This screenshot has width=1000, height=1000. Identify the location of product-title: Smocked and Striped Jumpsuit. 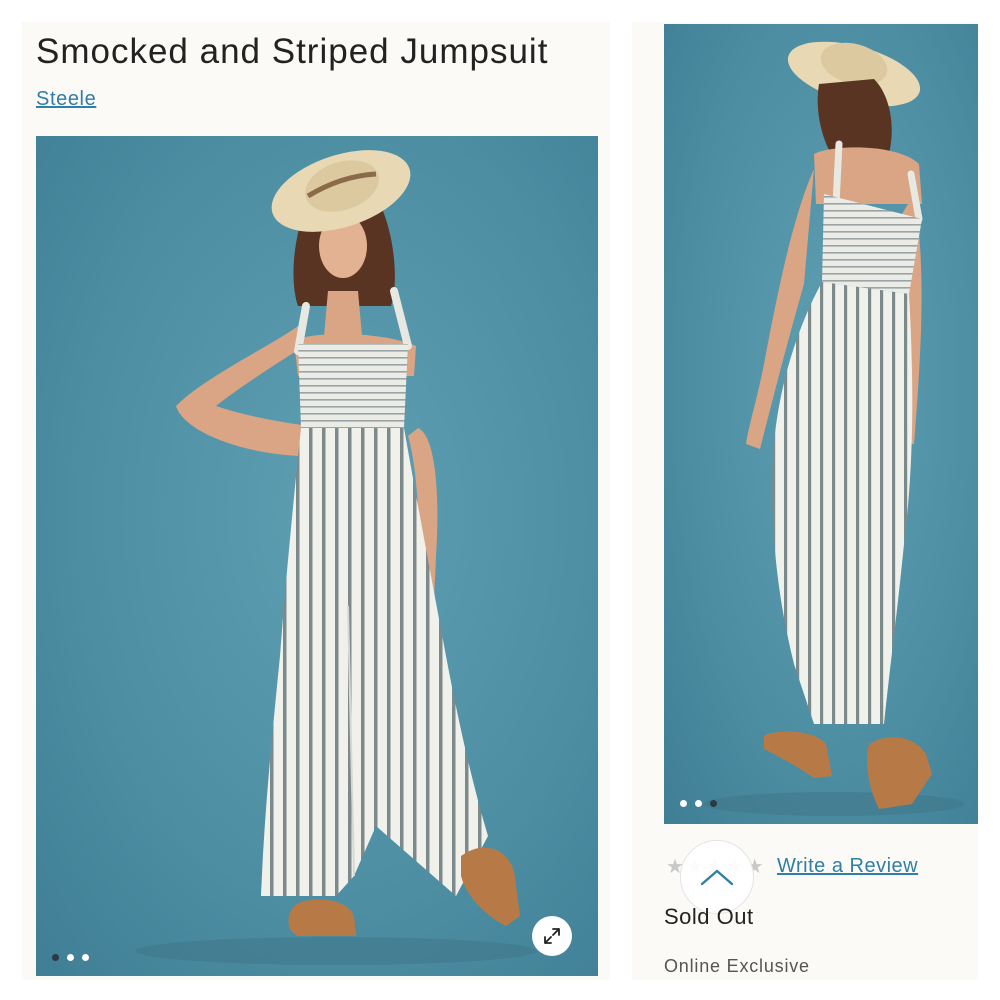
(292, 51).